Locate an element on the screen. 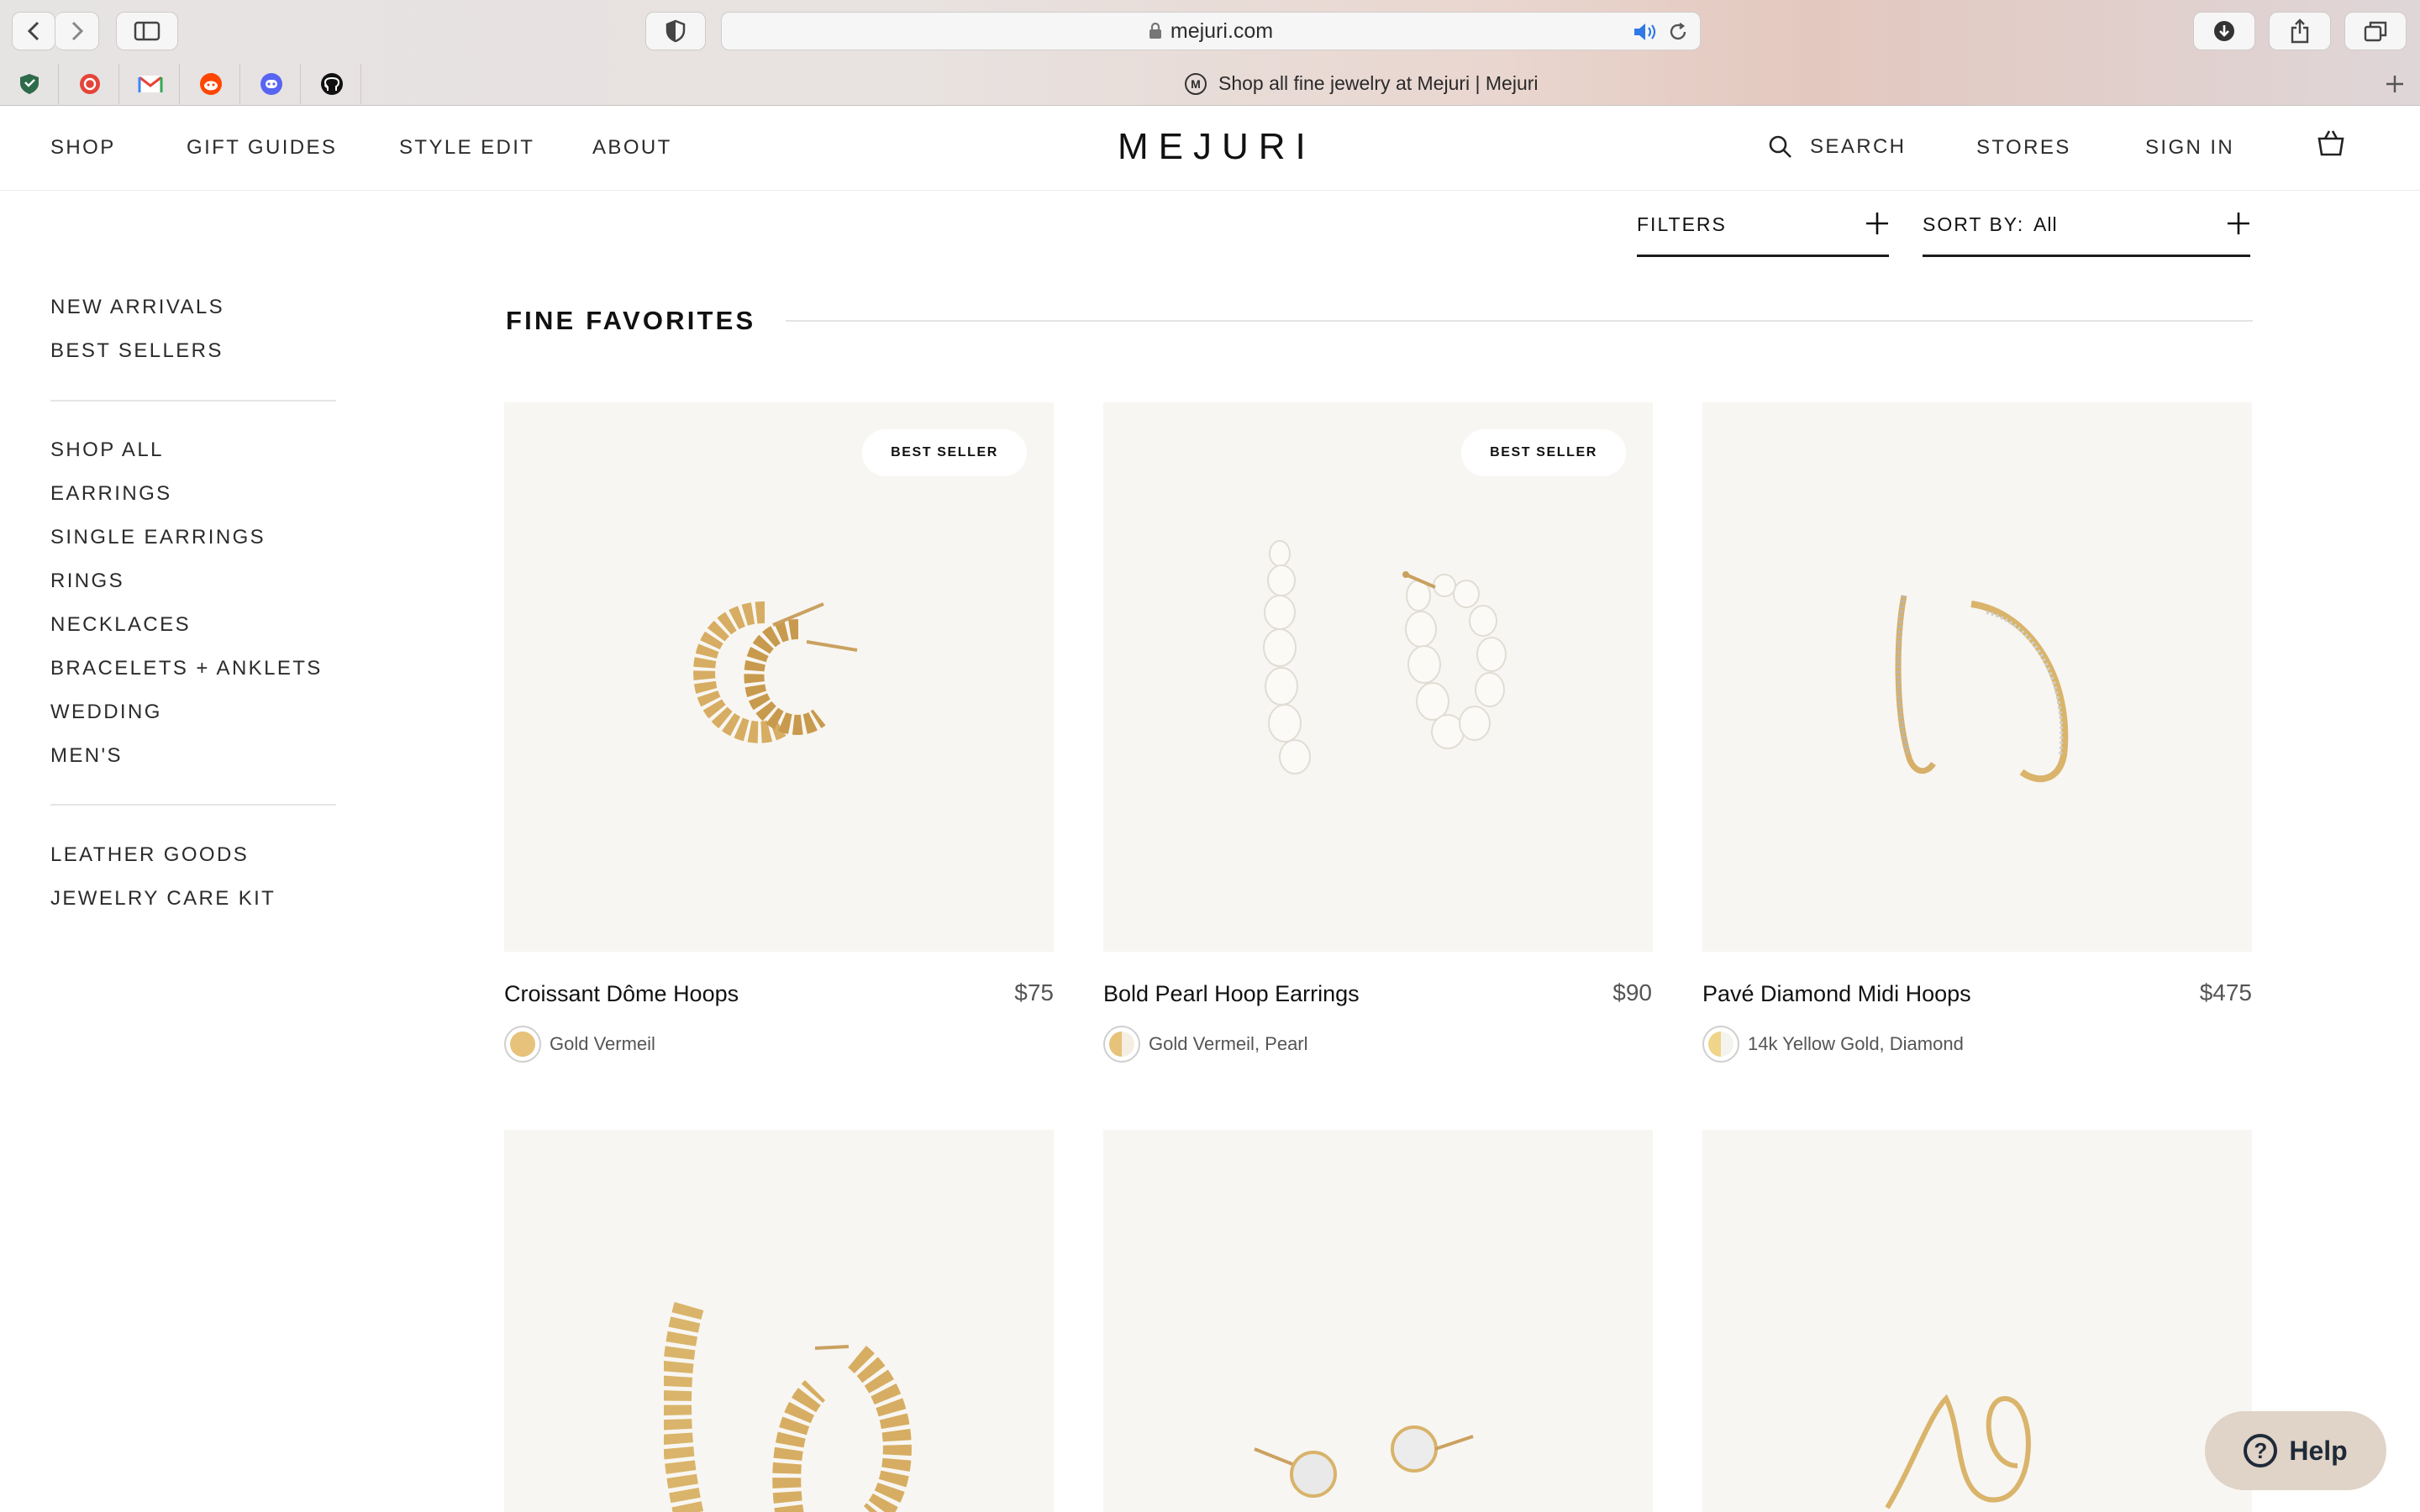  diamond-stud-earring-image is located at coordinates (1364, 1461).